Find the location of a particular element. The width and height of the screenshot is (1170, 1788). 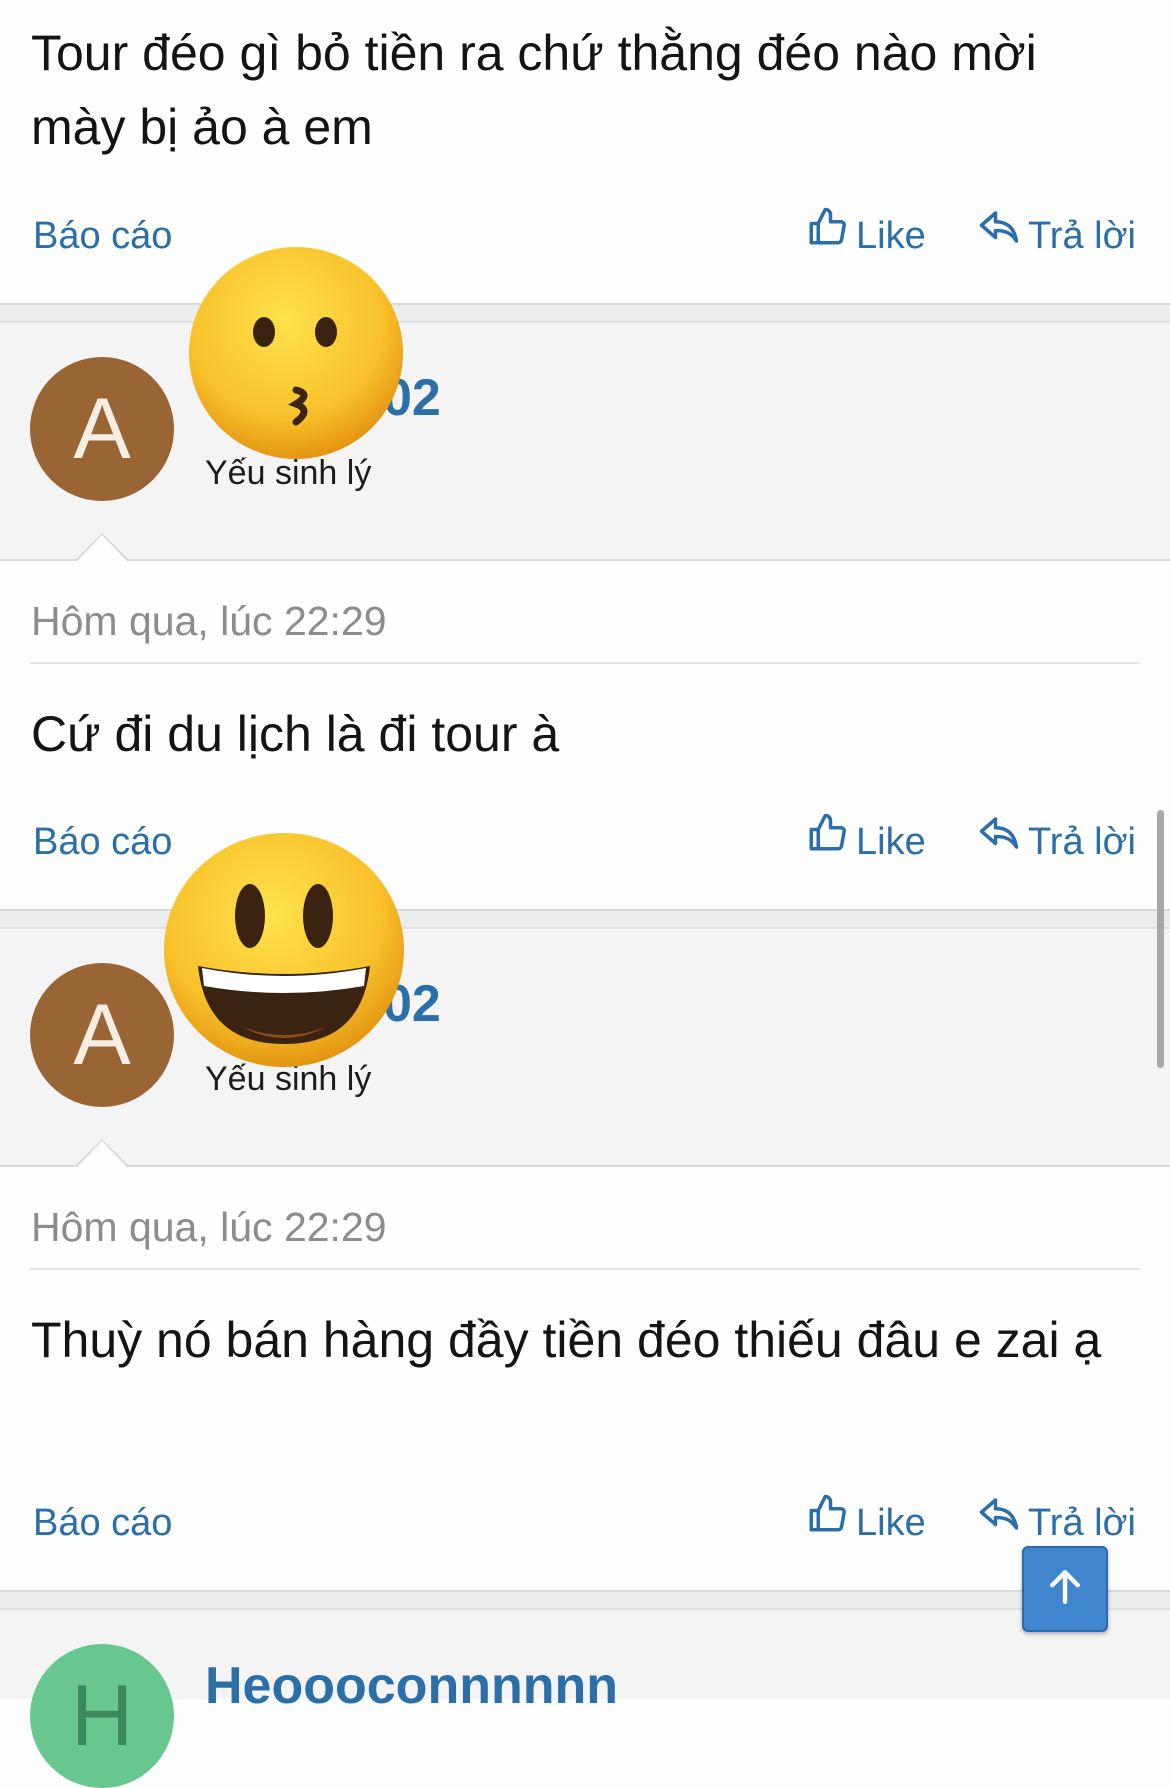

avatar: H is located at coordinates (102, 1716).